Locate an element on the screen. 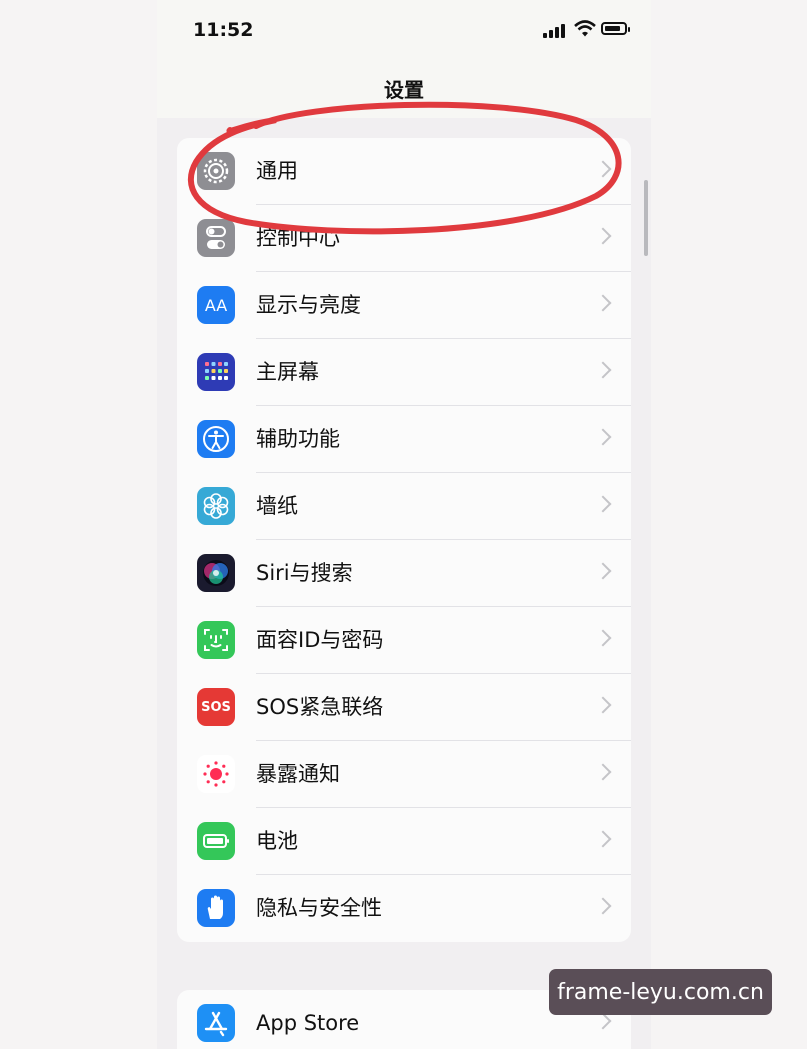 Image resolution: width=807 pixels, height=1049 pixels. accessibility-icon is located at coordinates (216, 439).